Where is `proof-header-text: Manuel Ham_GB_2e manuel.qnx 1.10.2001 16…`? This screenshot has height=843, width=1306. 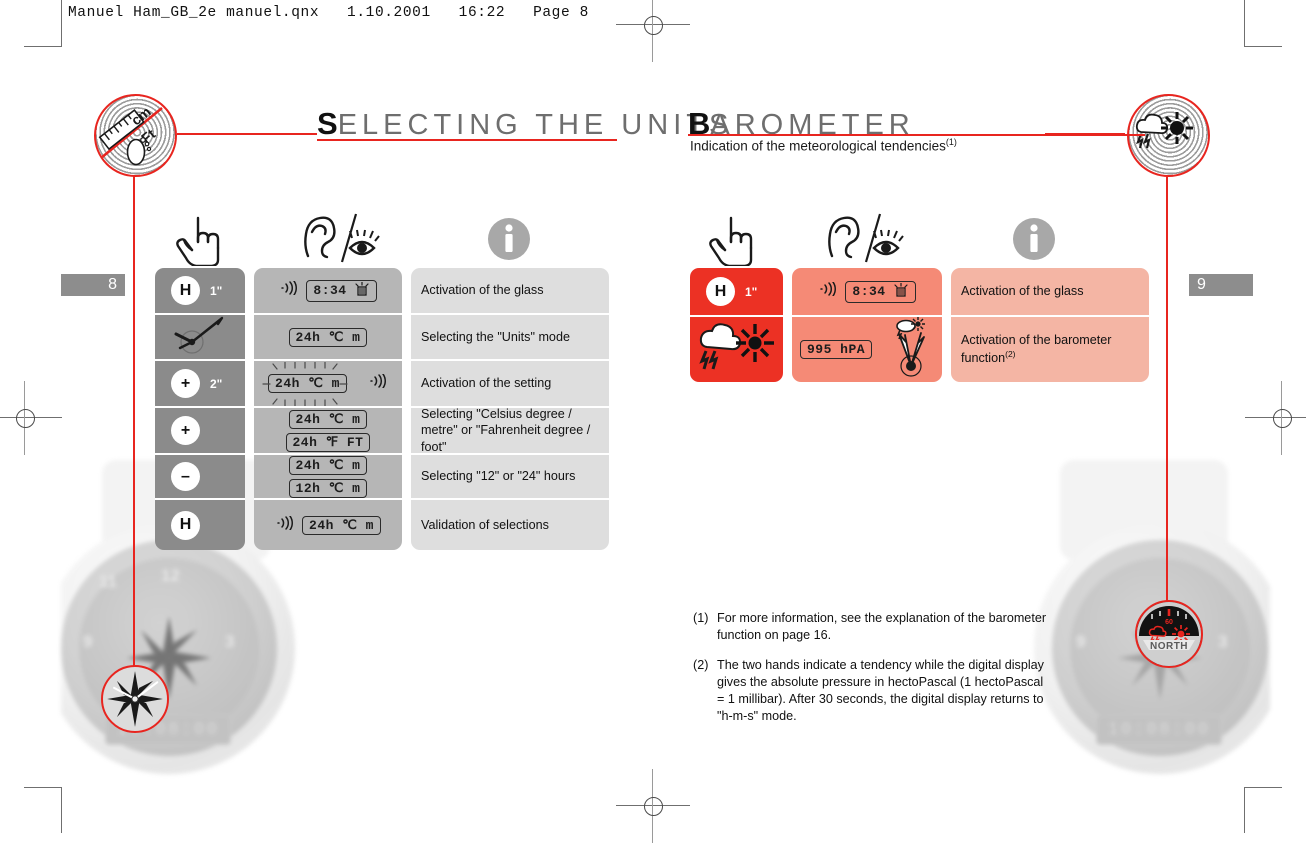
proof-header-text: Manuel Ham_GB_2e manuel.qnx 1.10.2001 16… is located at coordinates (328, 13).